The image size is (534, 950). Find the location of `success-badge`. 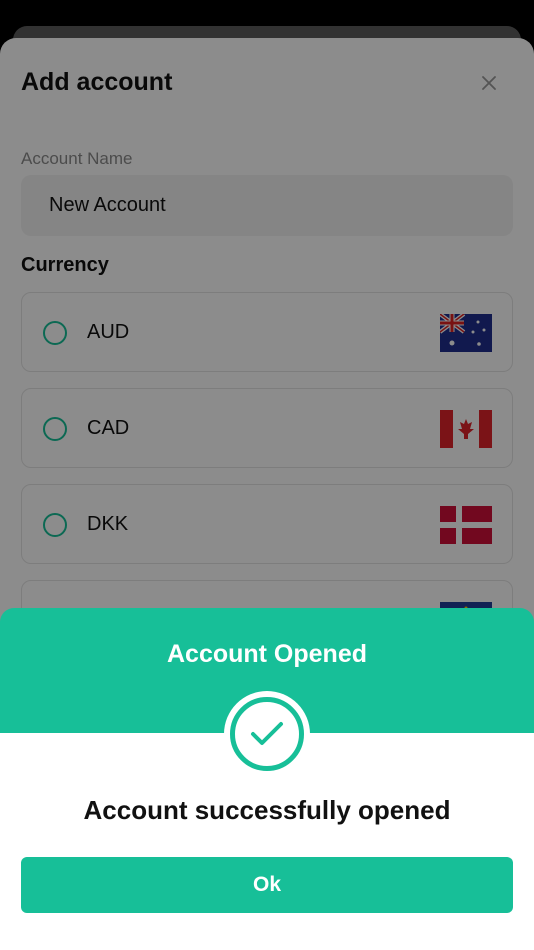

success-badge is located at coordinates (267, 734).